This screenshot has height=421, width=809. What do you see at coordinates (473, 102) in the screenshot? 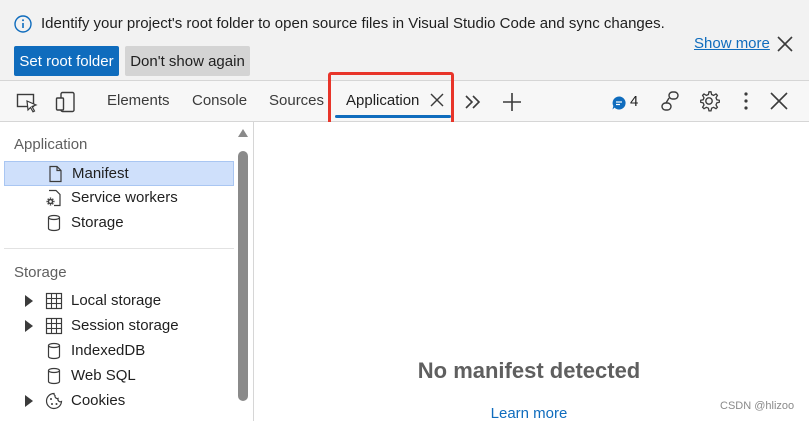
I see `more-tabs-icon` at bounding box center [473, 102].